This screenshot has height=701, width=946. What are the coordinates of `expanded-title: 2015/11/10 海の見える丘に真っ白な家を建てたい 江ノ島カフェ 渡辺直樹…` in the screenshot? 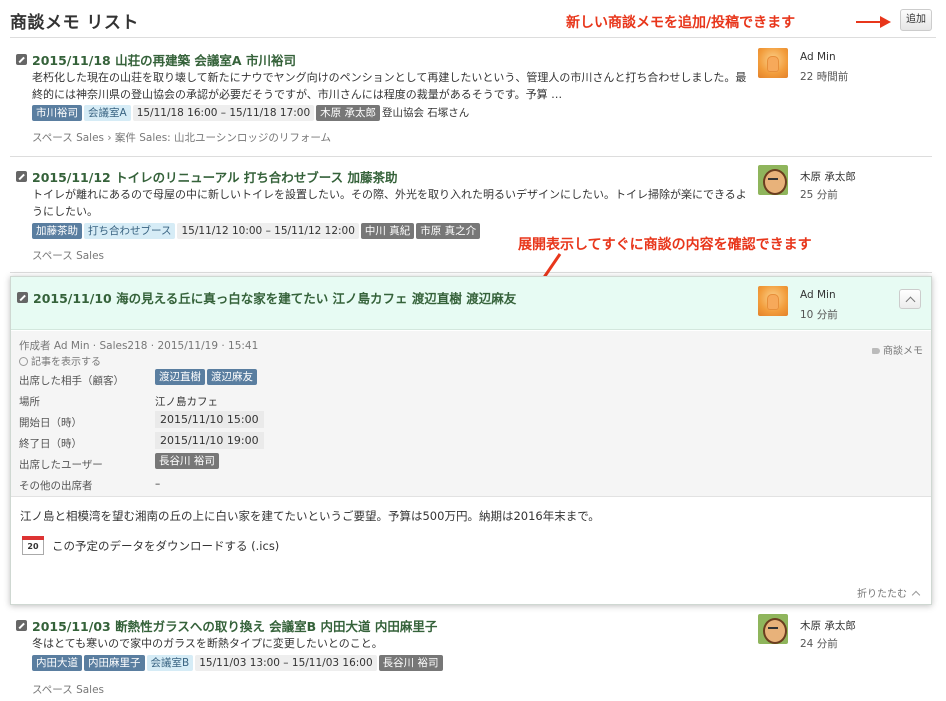 It's located at (274, 297).